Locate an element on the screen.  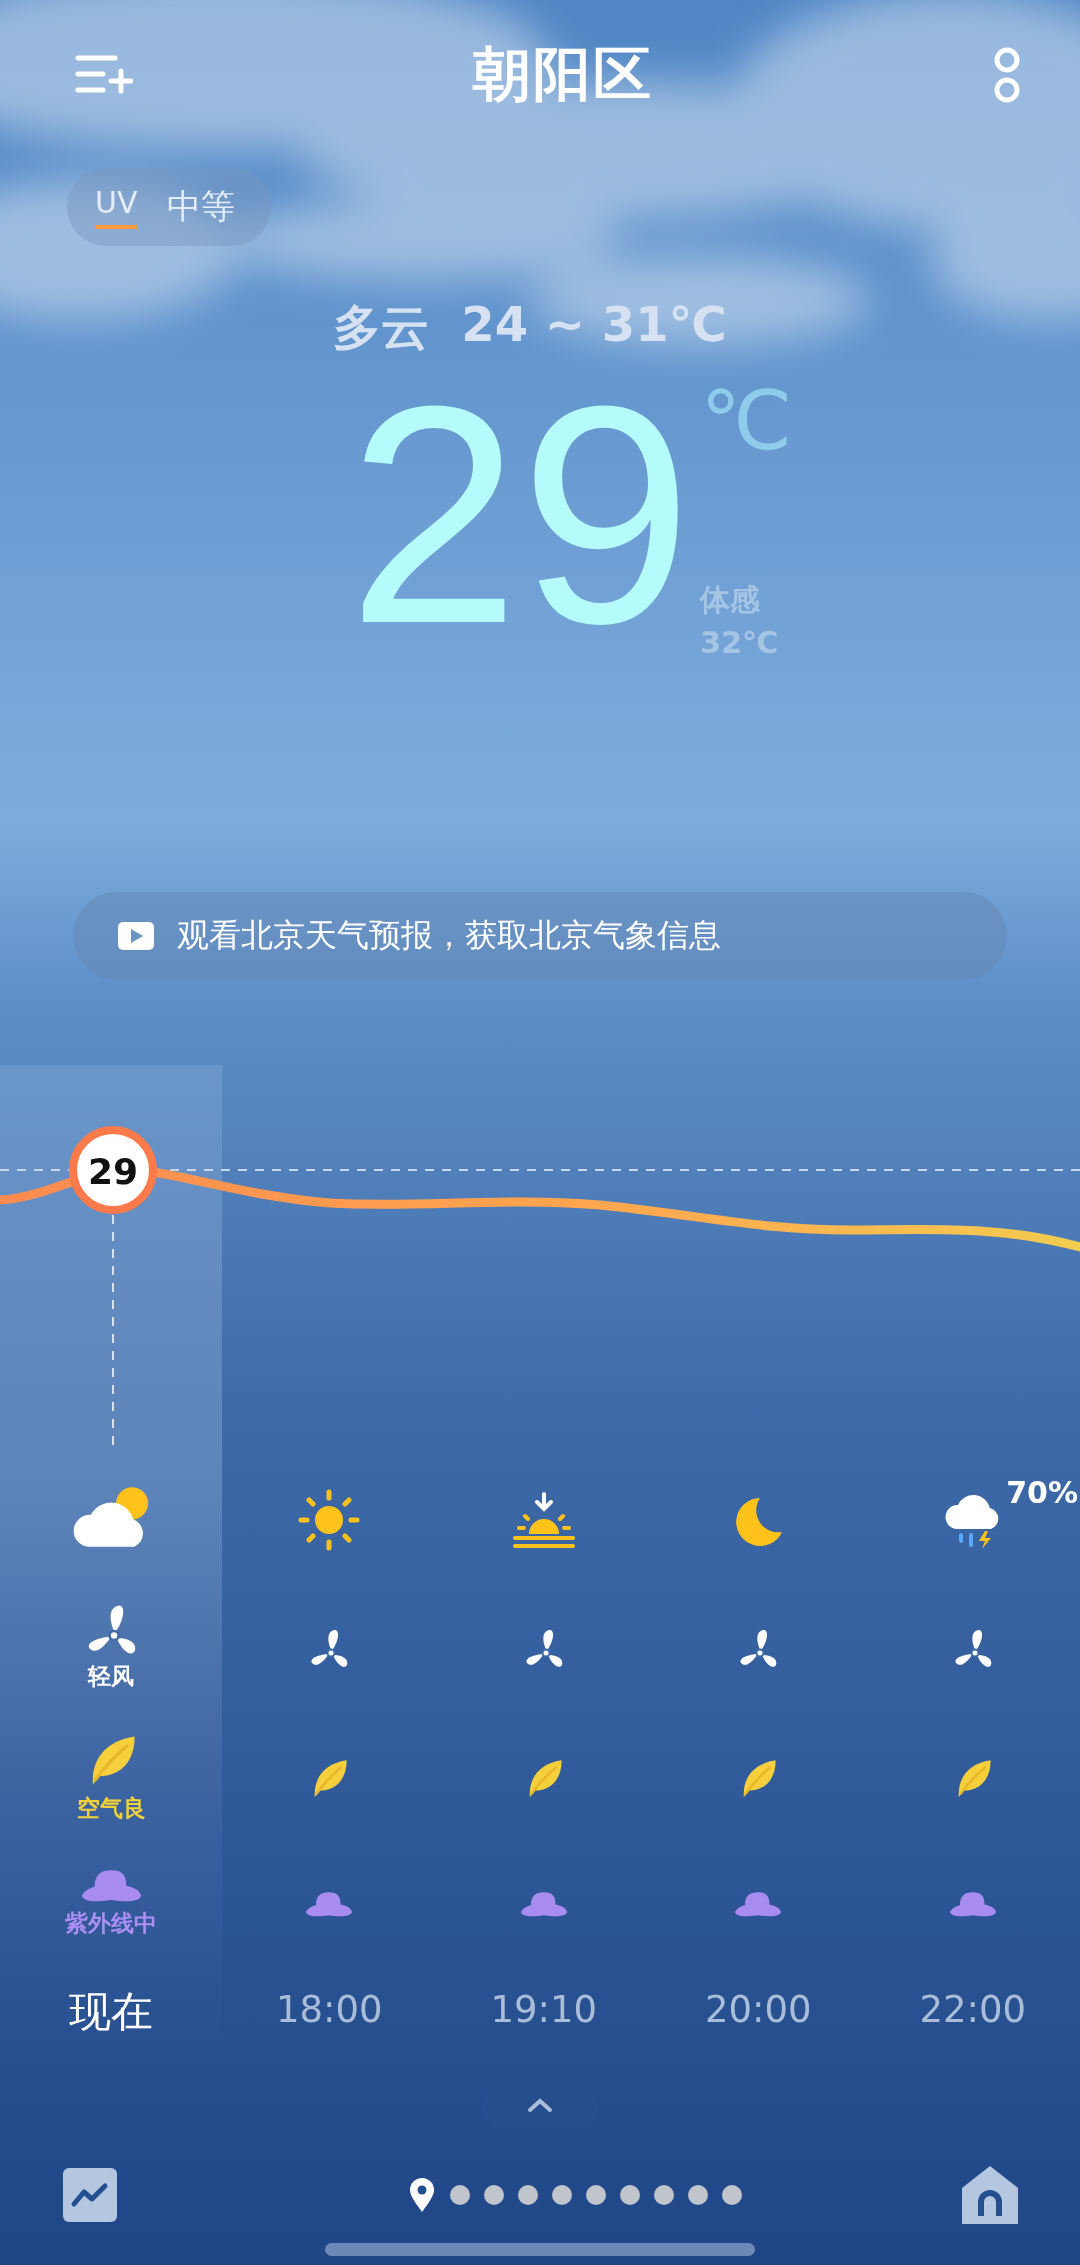
hour-time: 19:10 is located at coordinates (544, 2009).